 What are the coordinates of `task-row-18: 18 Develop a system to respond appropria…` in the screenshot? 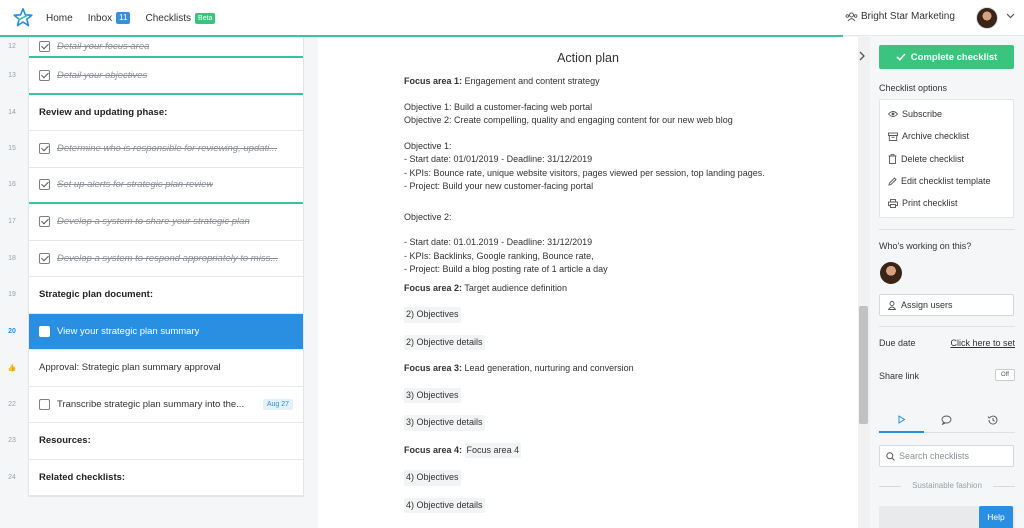 It's located at (155, 259).